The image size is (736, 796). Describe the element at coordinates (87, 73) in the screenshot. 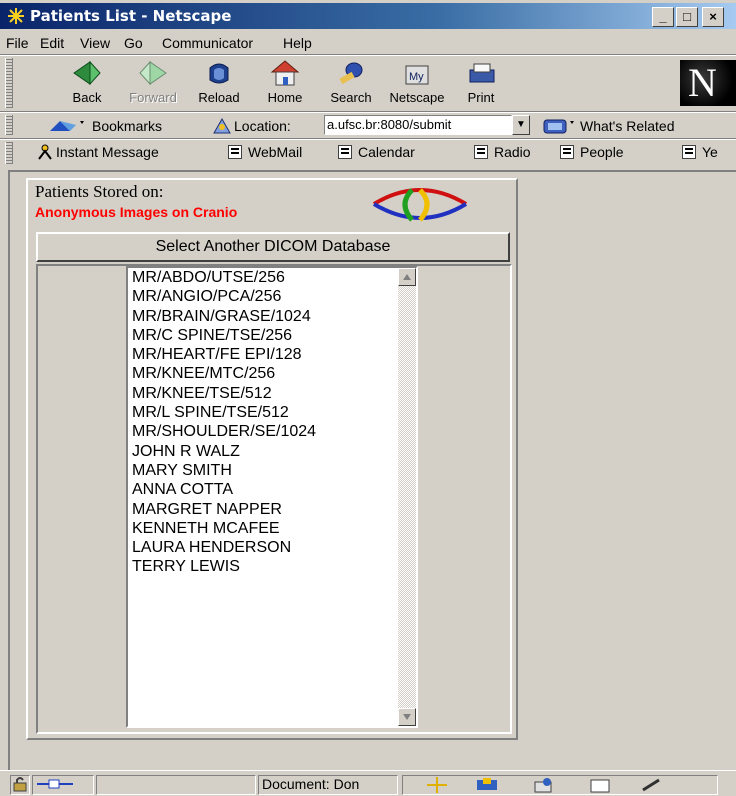

I see `back-arrow-icon` at that location.